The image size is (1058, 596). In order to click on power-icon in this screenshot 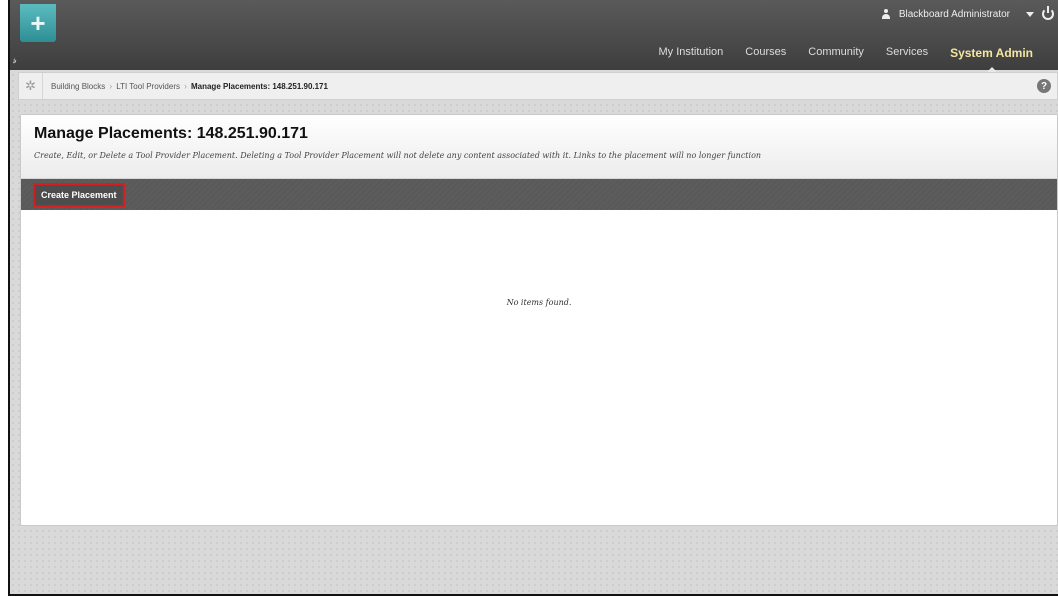, I will do `click(1048, 13)`.